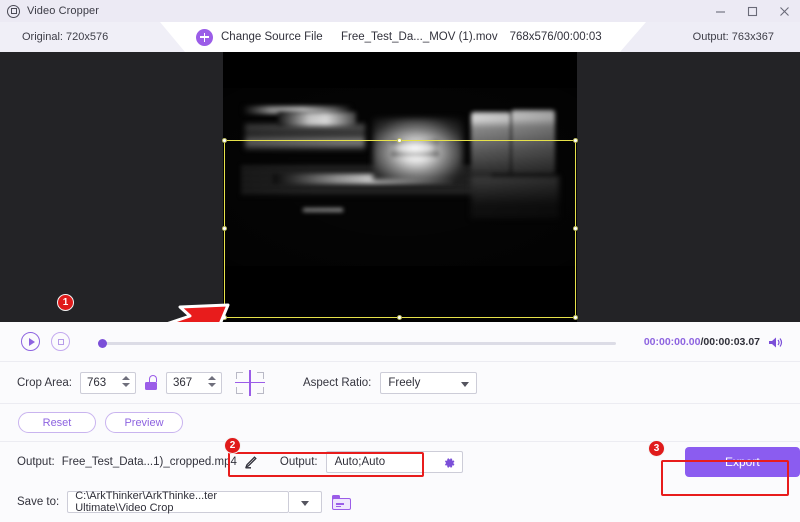  What do you see at coordinates (400, 11) in the screenshot?
I see `title-bar: Video Cropper` at bounding box center [400, 11].